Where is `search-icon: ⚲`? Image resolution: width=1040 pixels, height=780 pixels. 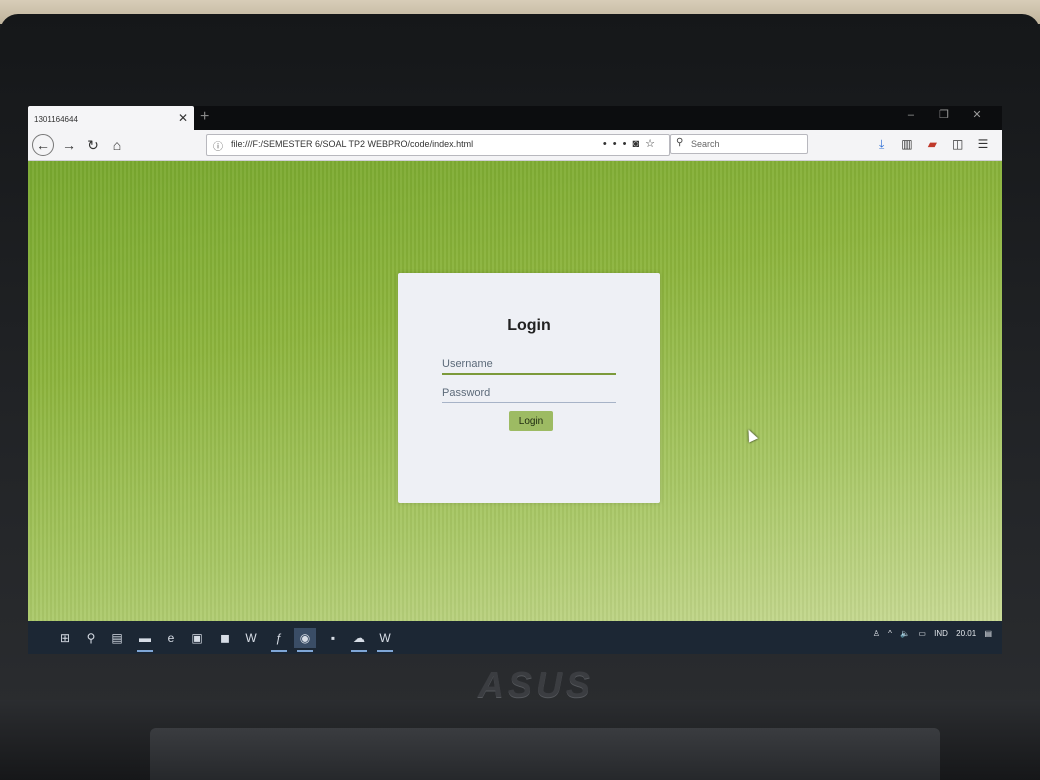
search-icon: ⚲ is located at coordinates (680, 142).